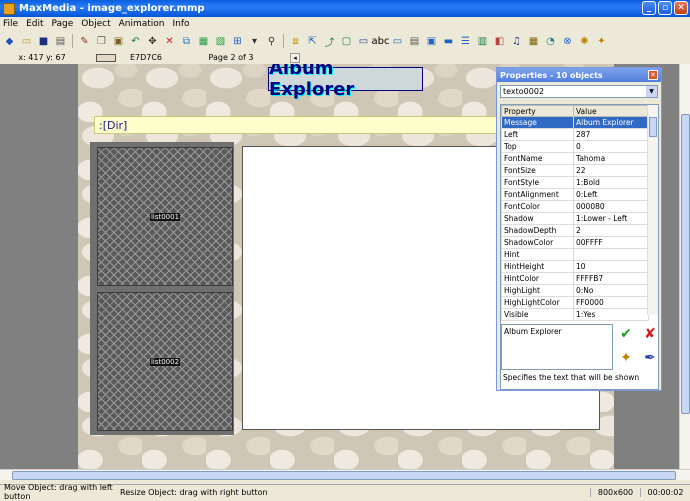  I want to click on save-icon: ■, so click(43, 41).